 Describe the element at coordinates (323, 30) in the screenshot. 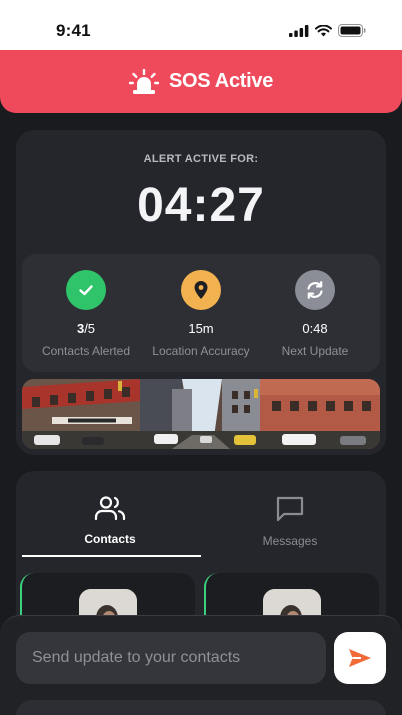

I see `wifi-icon` at that location.